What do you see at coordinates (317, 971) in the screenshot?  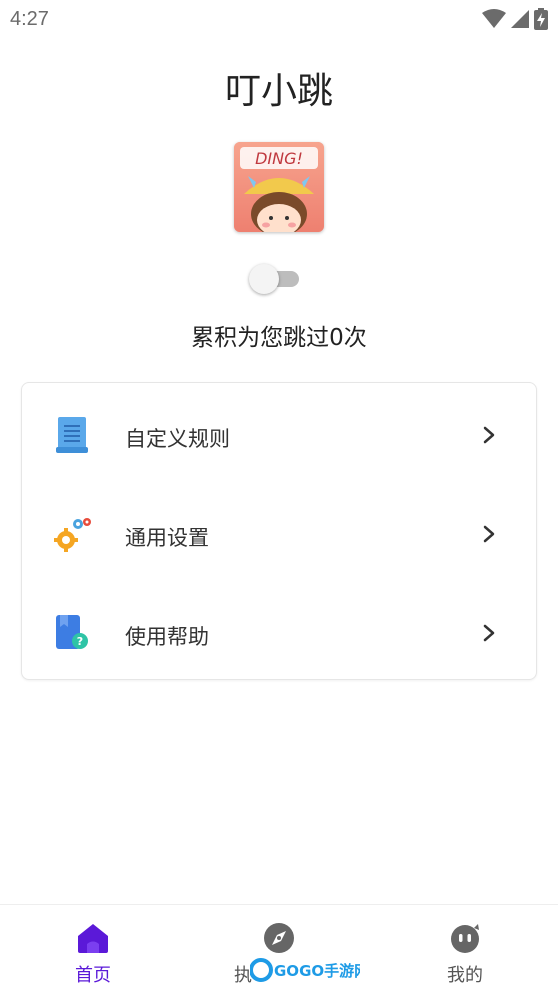 I see `watermark-text: GOGO手游网` at bounding box center [317, 971].